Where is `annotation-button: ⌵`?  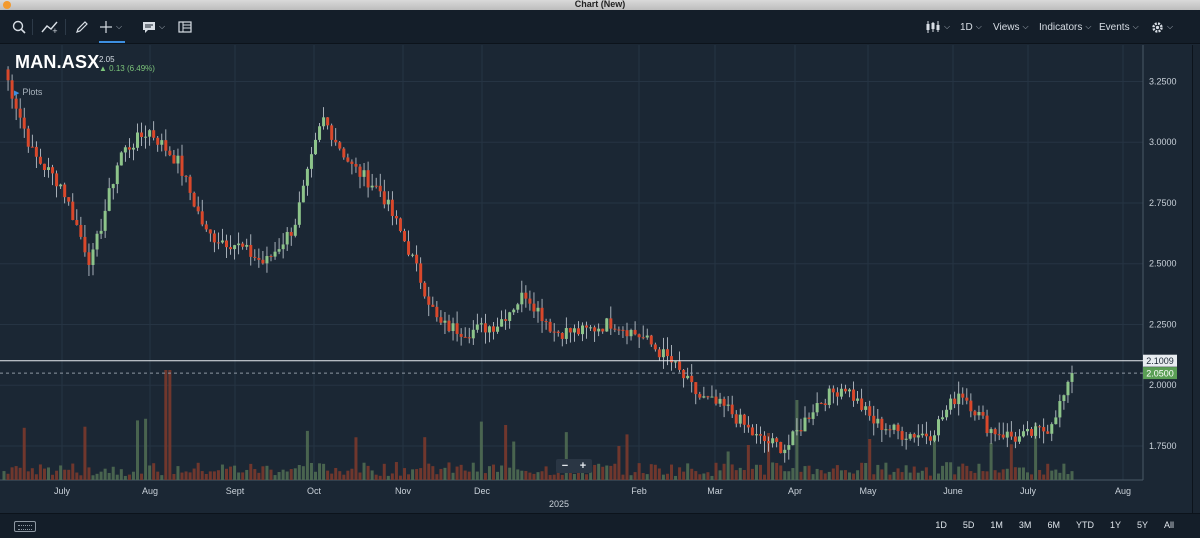
annotation-button: ⌵ is located at coordinates (153, 27).